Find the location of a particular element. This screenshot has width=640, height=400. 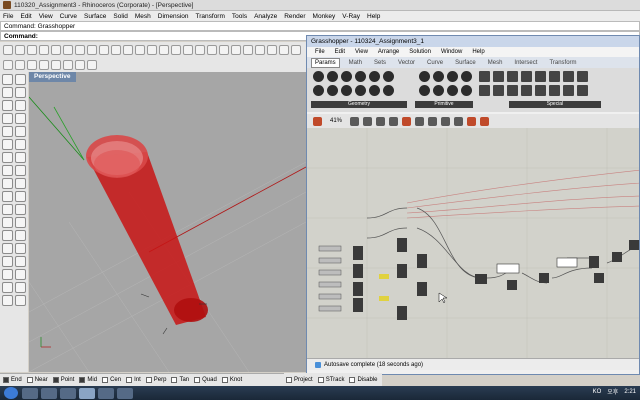

control-knob-icon is located at coordinates (498, 90).